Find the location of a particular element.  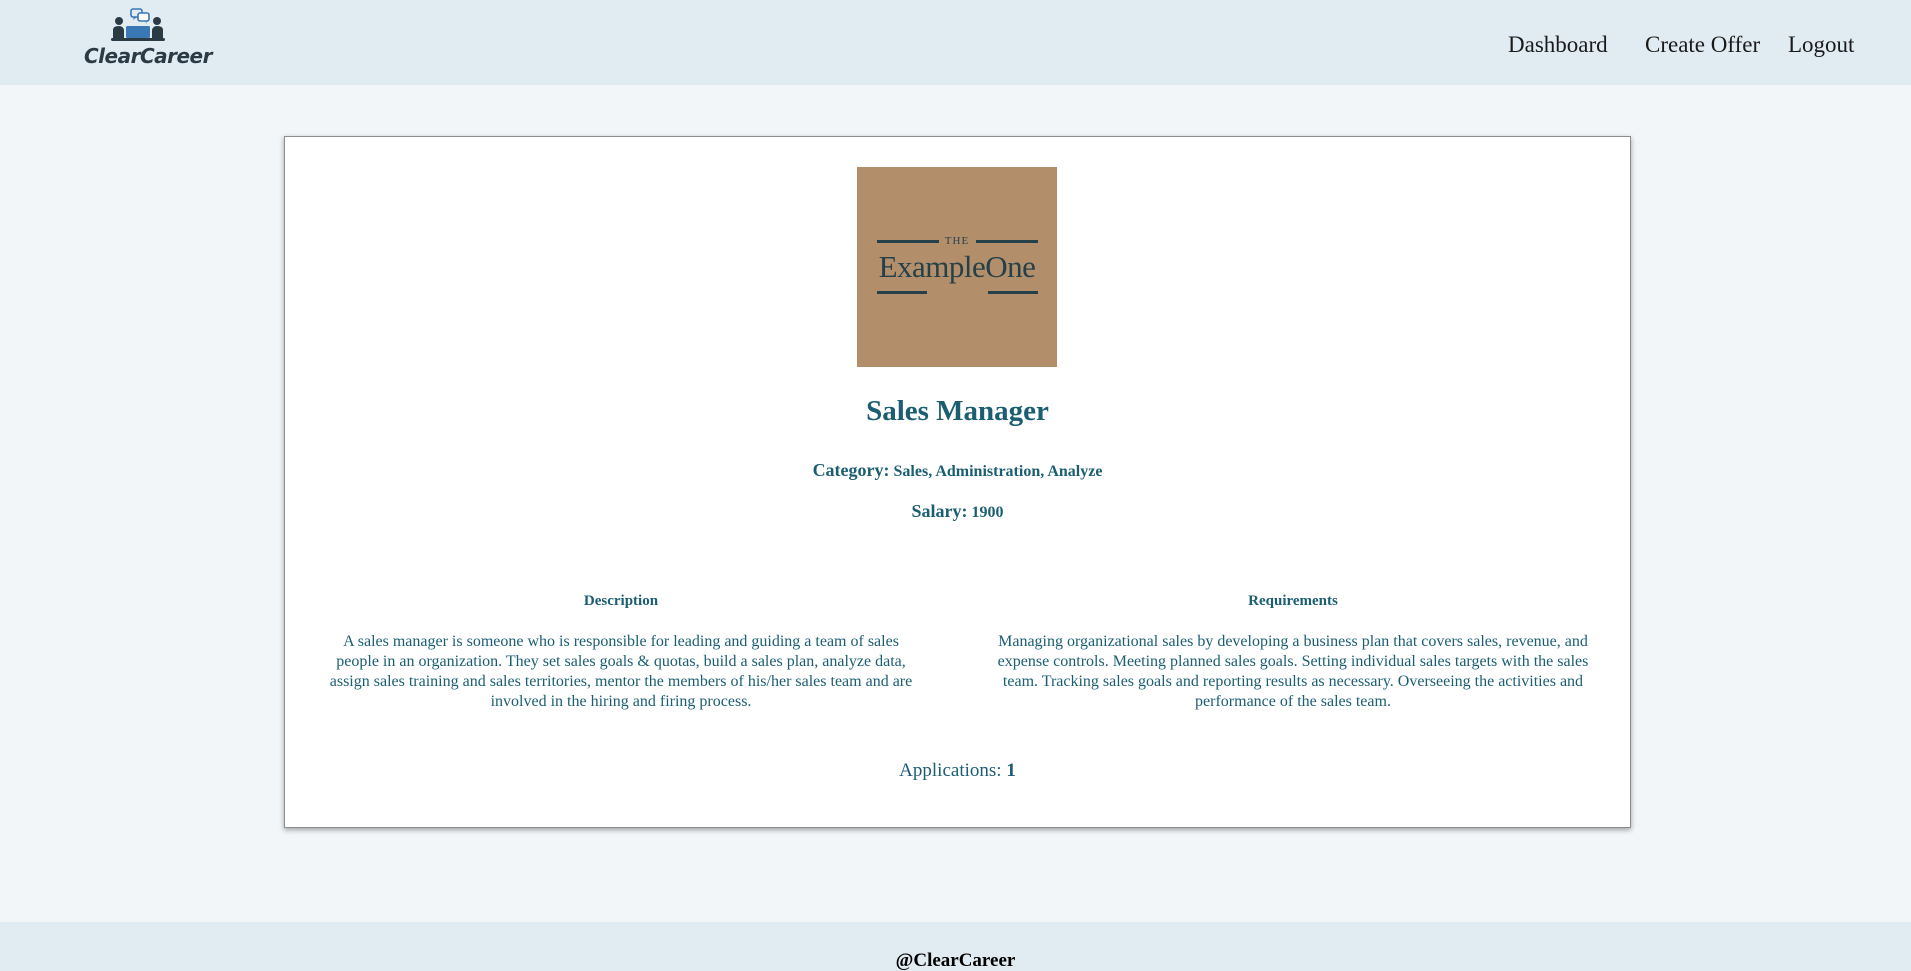

applications-count: Applications: 1 is located at coordinates (957, 771).